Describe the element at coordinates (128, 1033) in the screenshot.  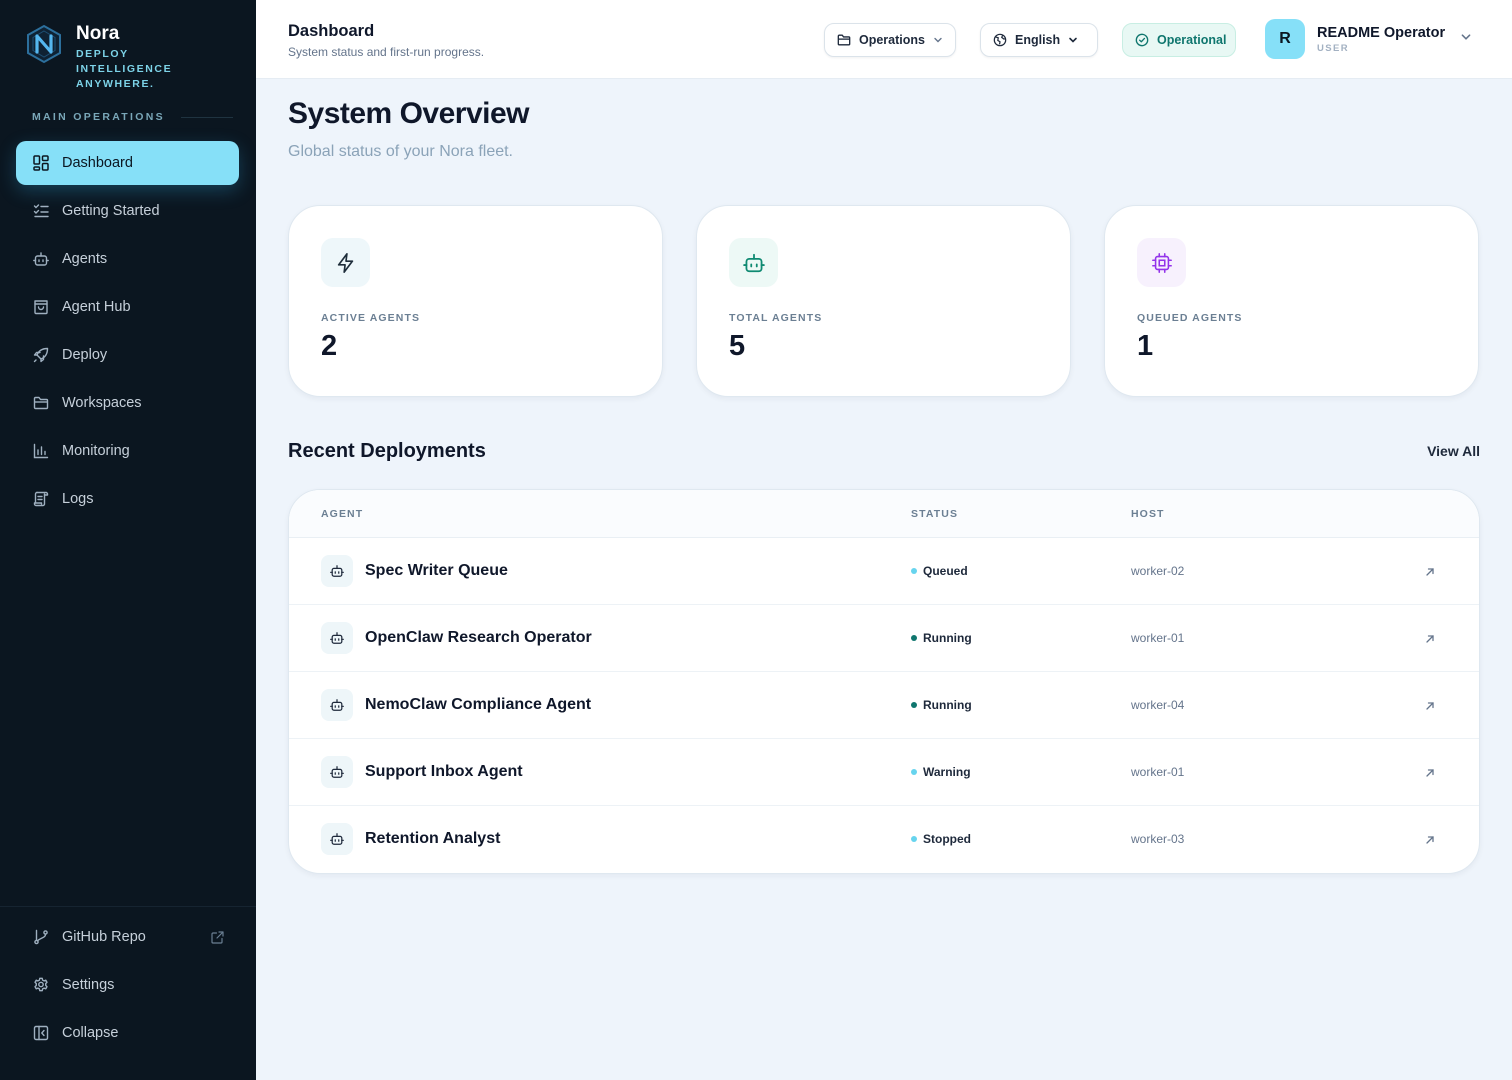
I see `sidebar-item-collapse: Collapse` at that location.